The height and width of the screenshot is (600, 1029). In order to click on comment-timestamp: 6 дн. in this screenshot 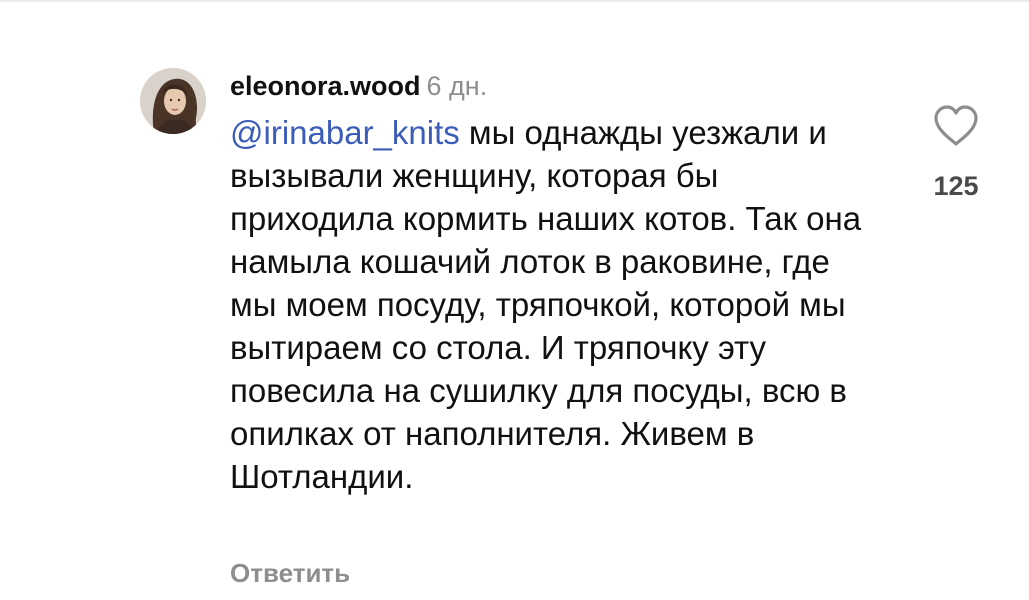, I will do `click(457, 86)`.